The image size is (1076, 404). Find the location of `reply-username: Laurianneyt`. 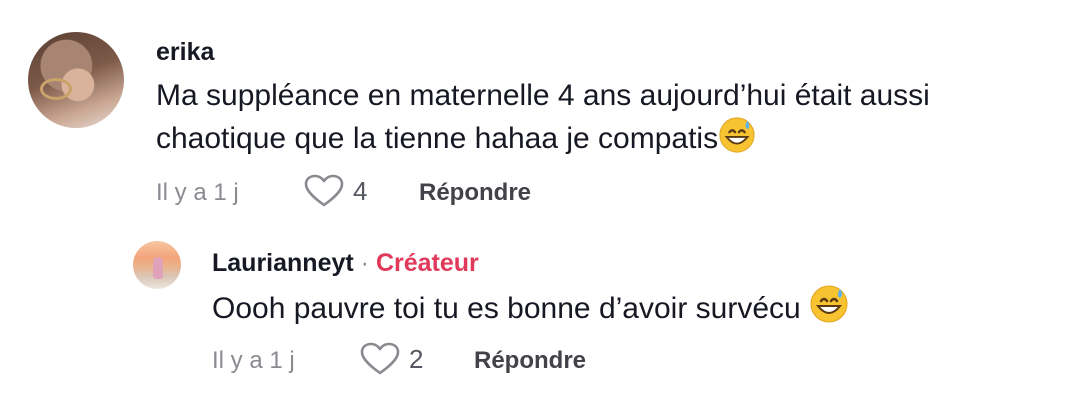

reply-username: Laurianneyt is located at coordinates (283, 263).